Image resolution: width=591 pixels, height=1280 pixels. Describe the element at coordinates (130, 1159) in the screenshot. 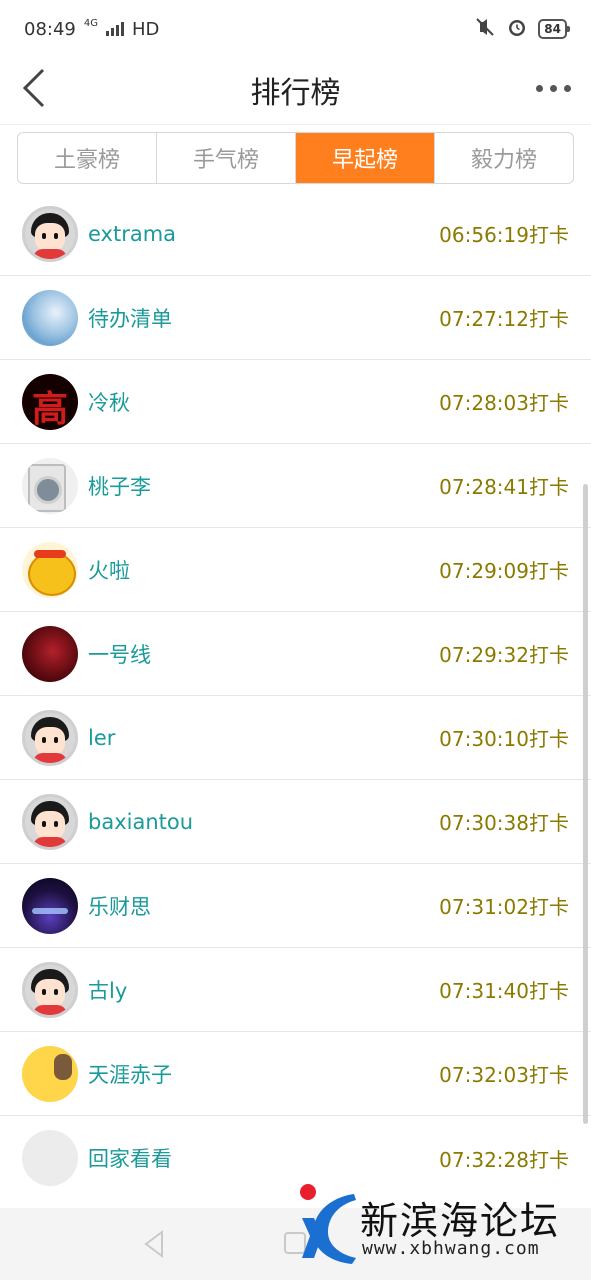

I see `user-name: 回家看看` at that location.